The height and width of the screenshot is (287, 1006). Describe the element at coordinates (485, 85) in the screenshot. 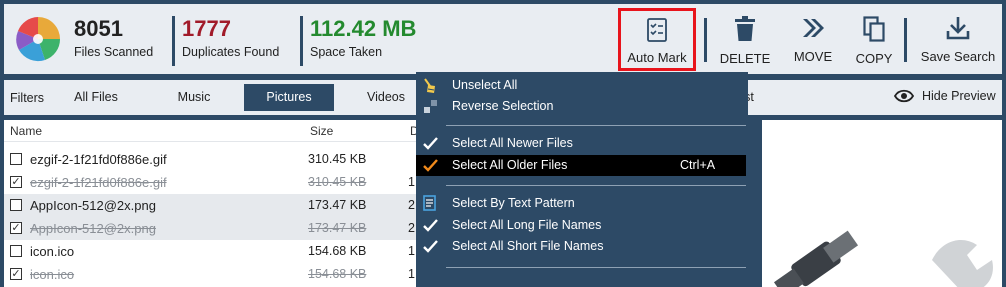

I see `unselect-all-label: Unselect All` at that location.